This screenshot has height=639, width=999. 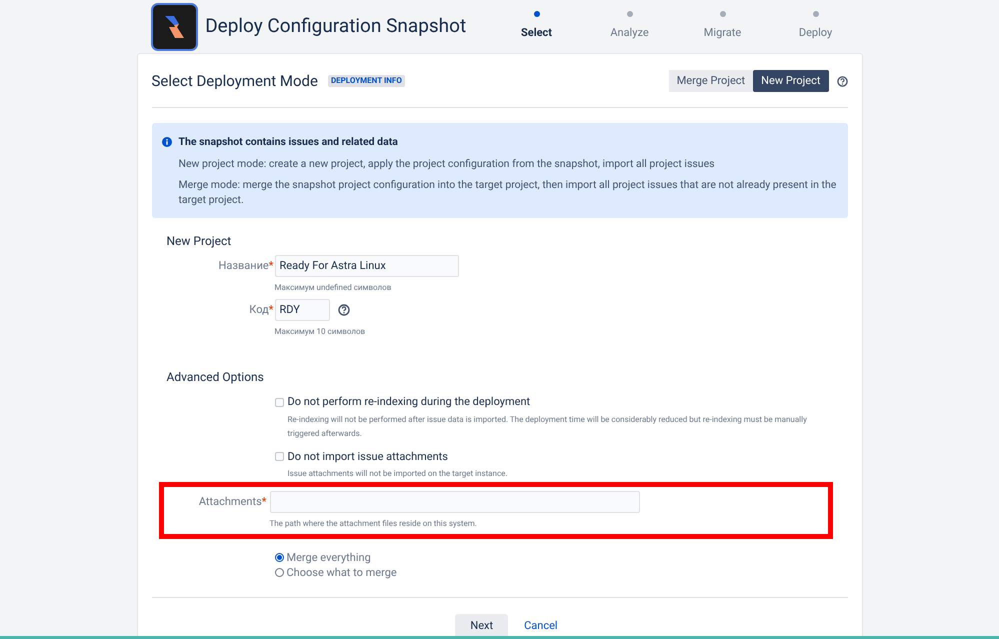 What do you see at coordinates (336, 26) in the screenshot?
I see `page-title: Deploy Configuration Snapshot` at bounding box center [336, 26].